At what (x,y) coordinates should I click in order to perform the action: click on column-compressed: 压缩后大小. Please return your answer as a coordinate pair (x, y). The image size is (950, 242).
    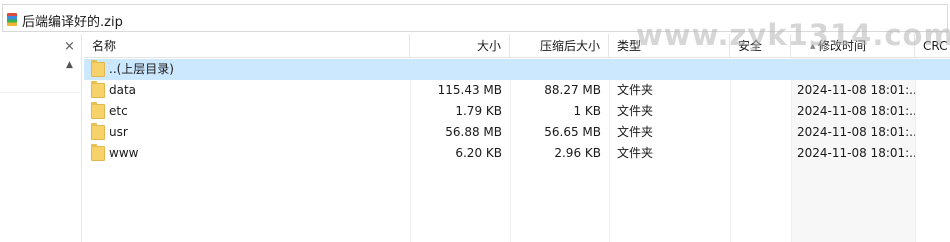
    Looking at the image, I should click on (559, 46).